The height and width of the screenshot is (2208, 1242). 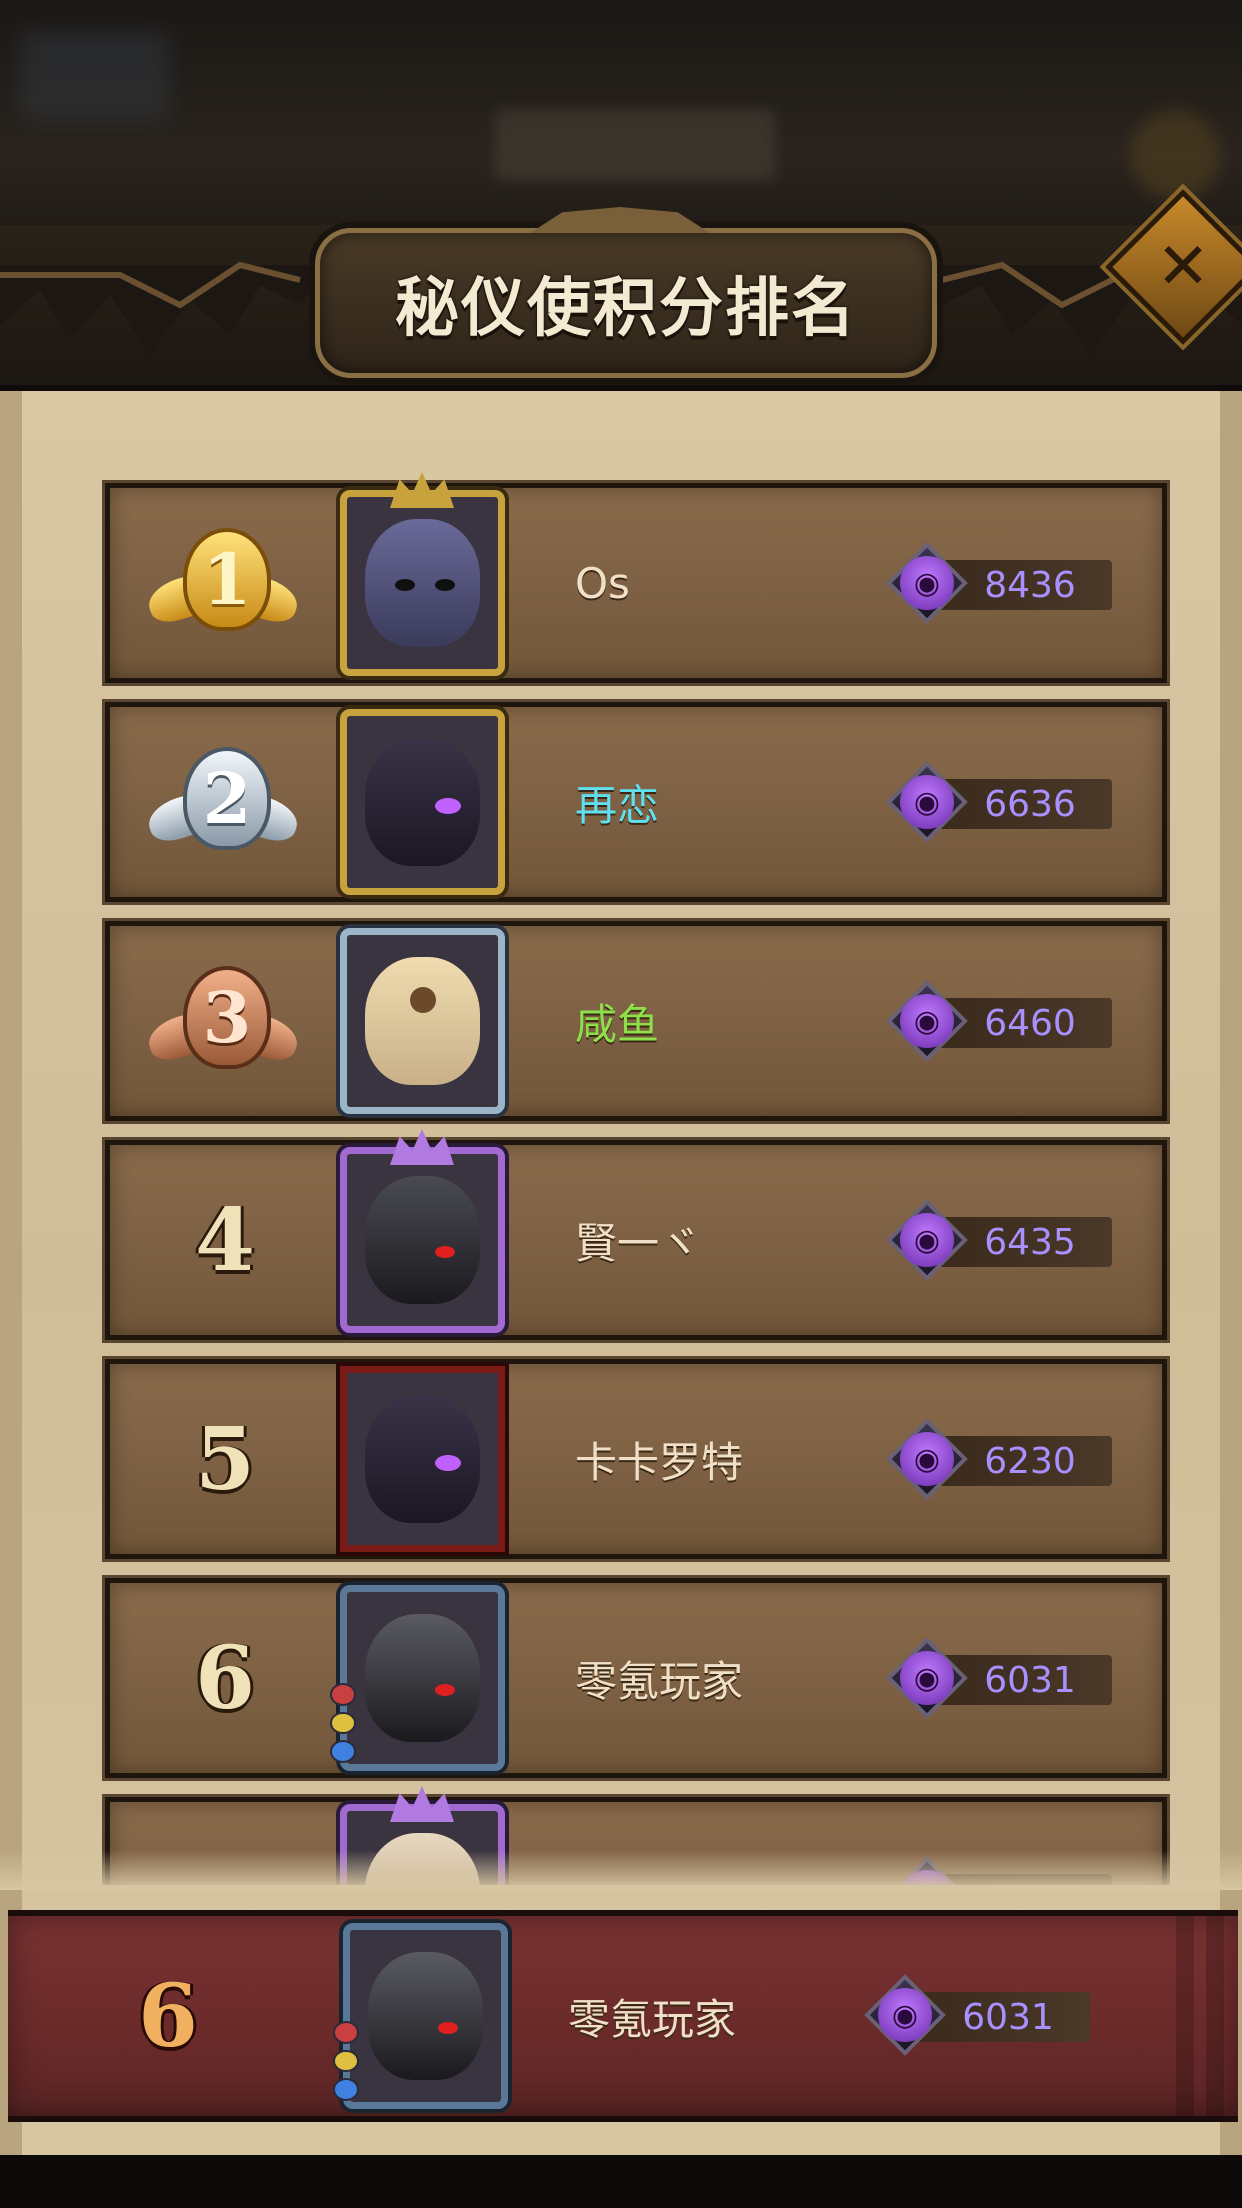 I want to click on ranking-row: 4 賢一ヾ ◉ 6435, so click(x=636, y=1234).